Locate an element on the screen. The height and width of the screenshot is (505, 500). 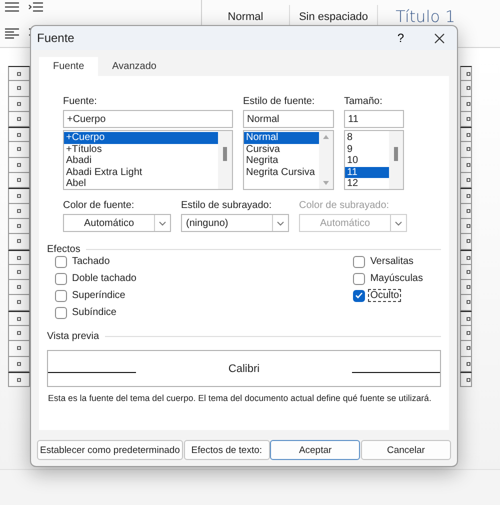
field-label: Estilo de fuente: is located at coordinates (279, 101).